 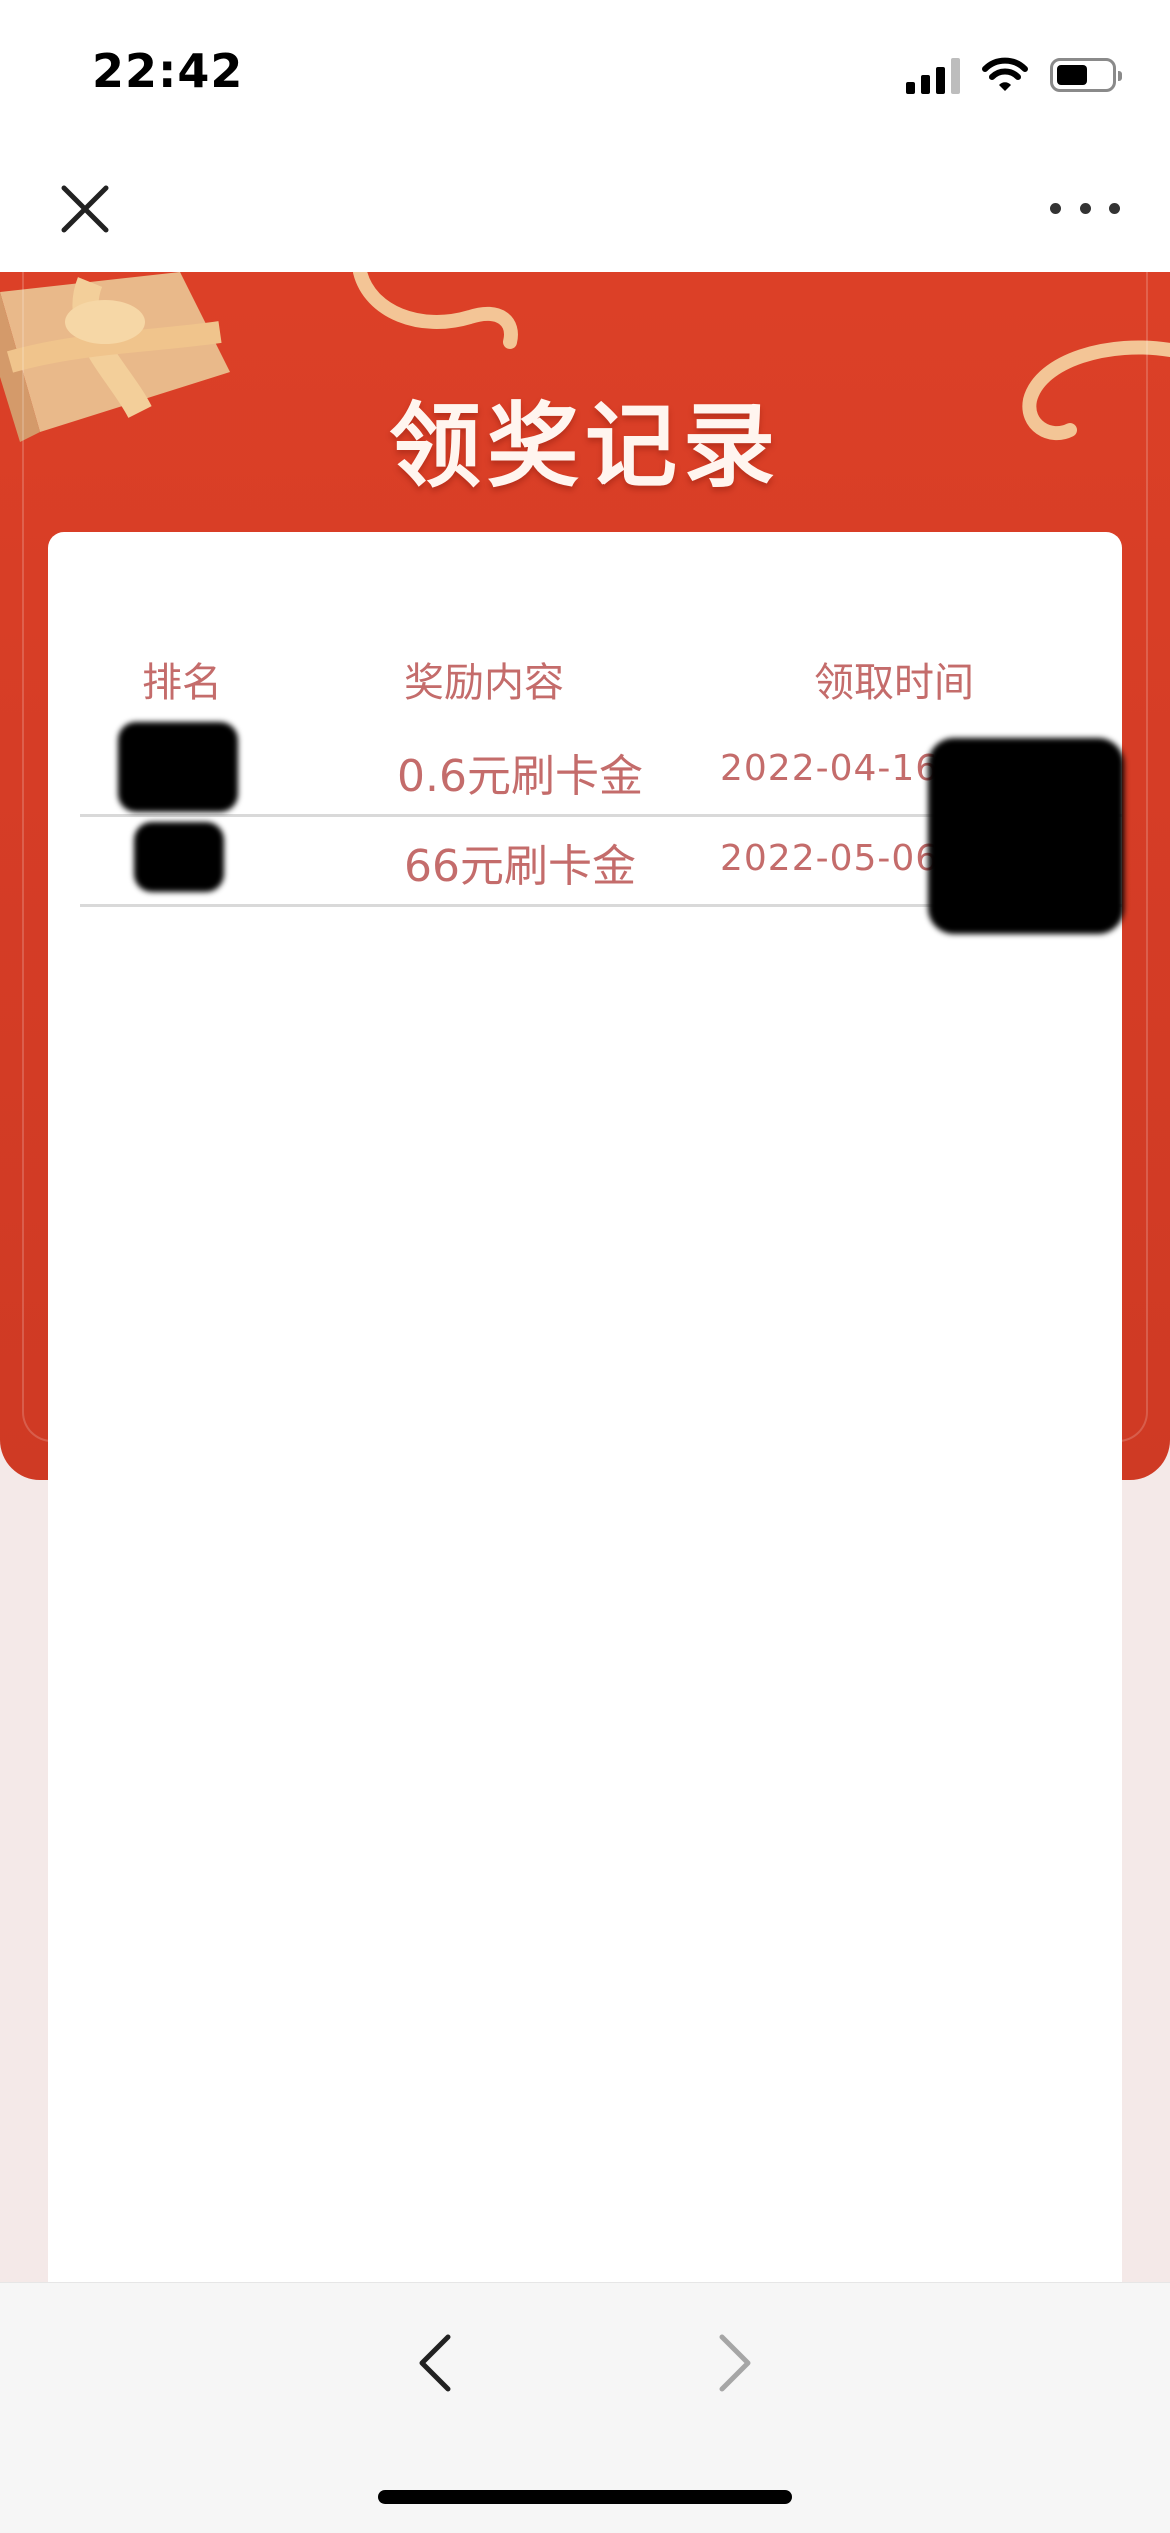 I want to click on status-bar: 22:42, so click(x=585, y=75).